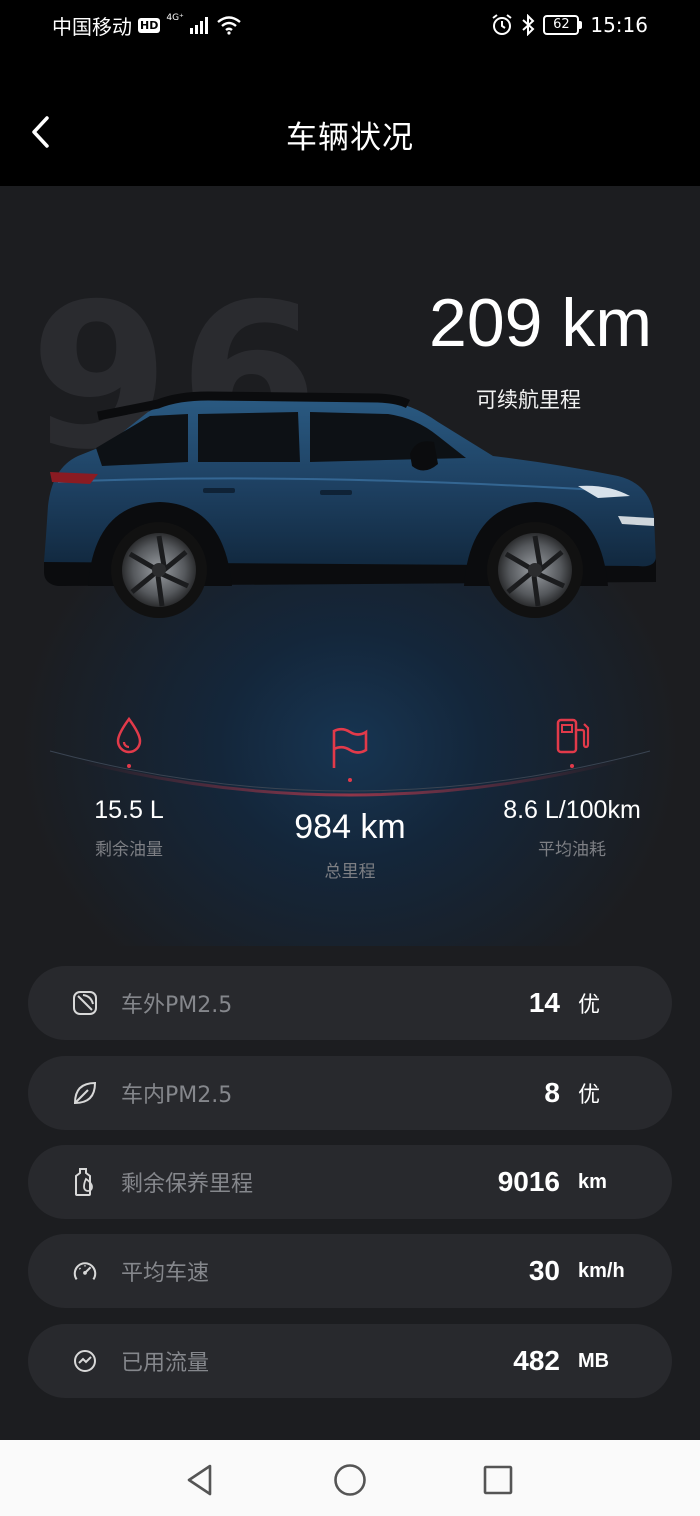  What do you see at coordinates (350, 25) in the screenshot?
I see `status-bar: 中国移动 HD 4G⁺ 62 15:16` at bounding box center [350, 25].